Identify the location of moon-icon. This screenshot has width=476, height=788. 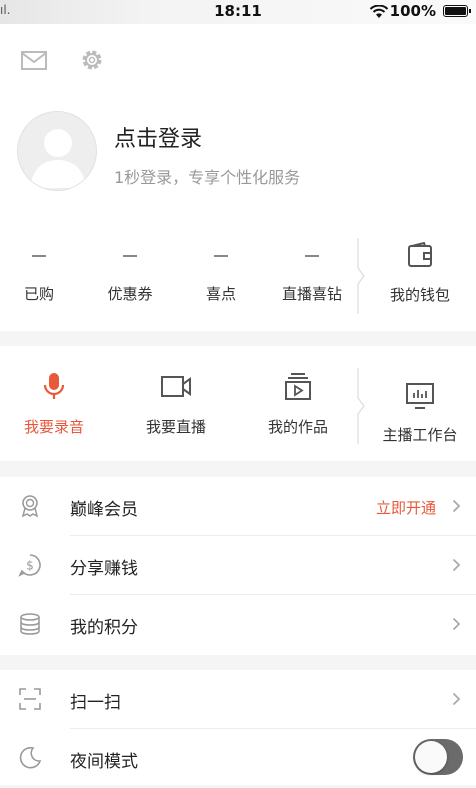
(30, 757).